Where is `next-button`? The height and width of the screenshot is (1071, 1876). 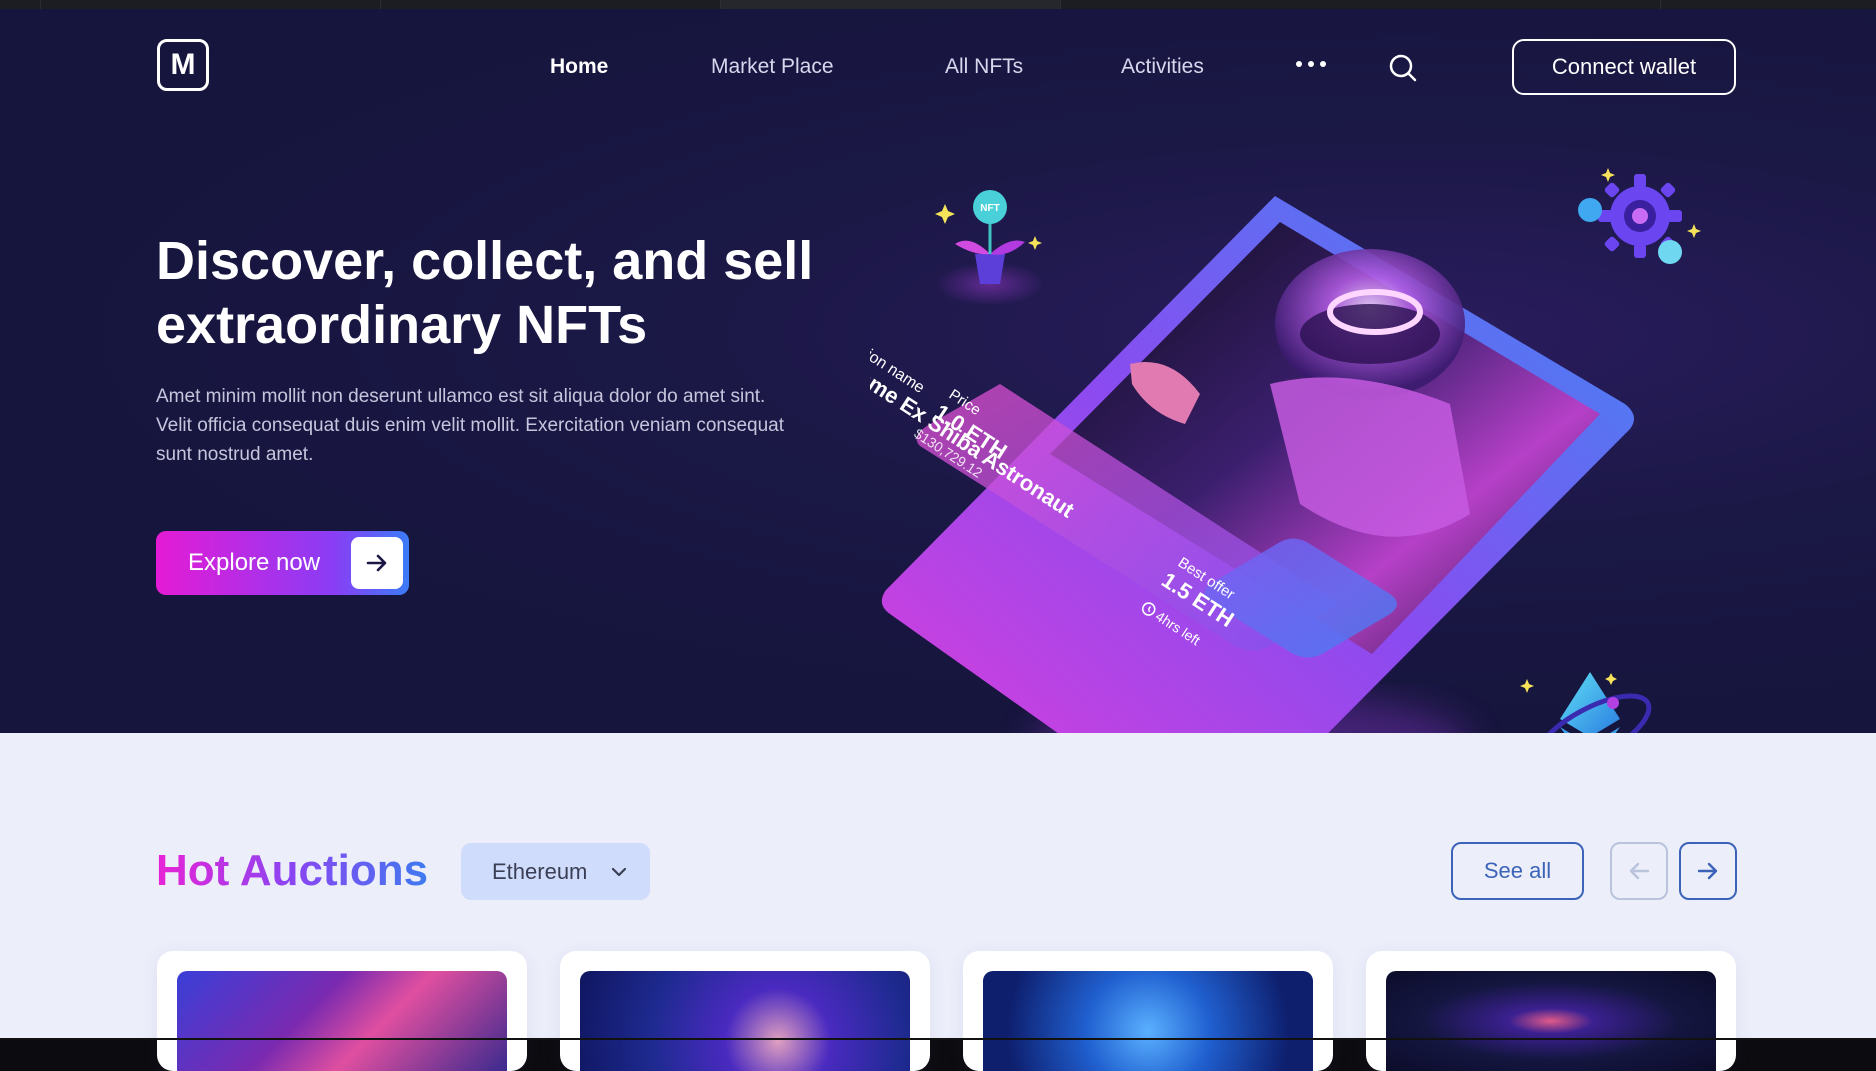
next-button is located at coordinates (1708, 871).